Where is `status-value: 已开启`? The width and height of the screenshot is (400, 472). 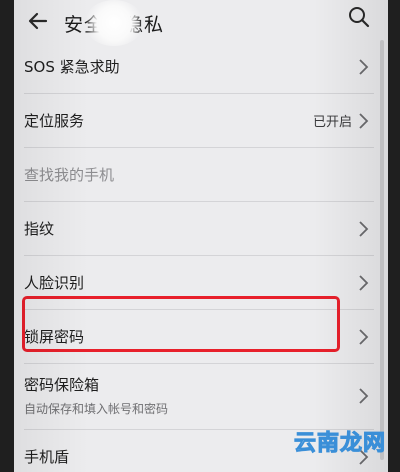 status-value: 已开启 is located at coordinates (332, 122).